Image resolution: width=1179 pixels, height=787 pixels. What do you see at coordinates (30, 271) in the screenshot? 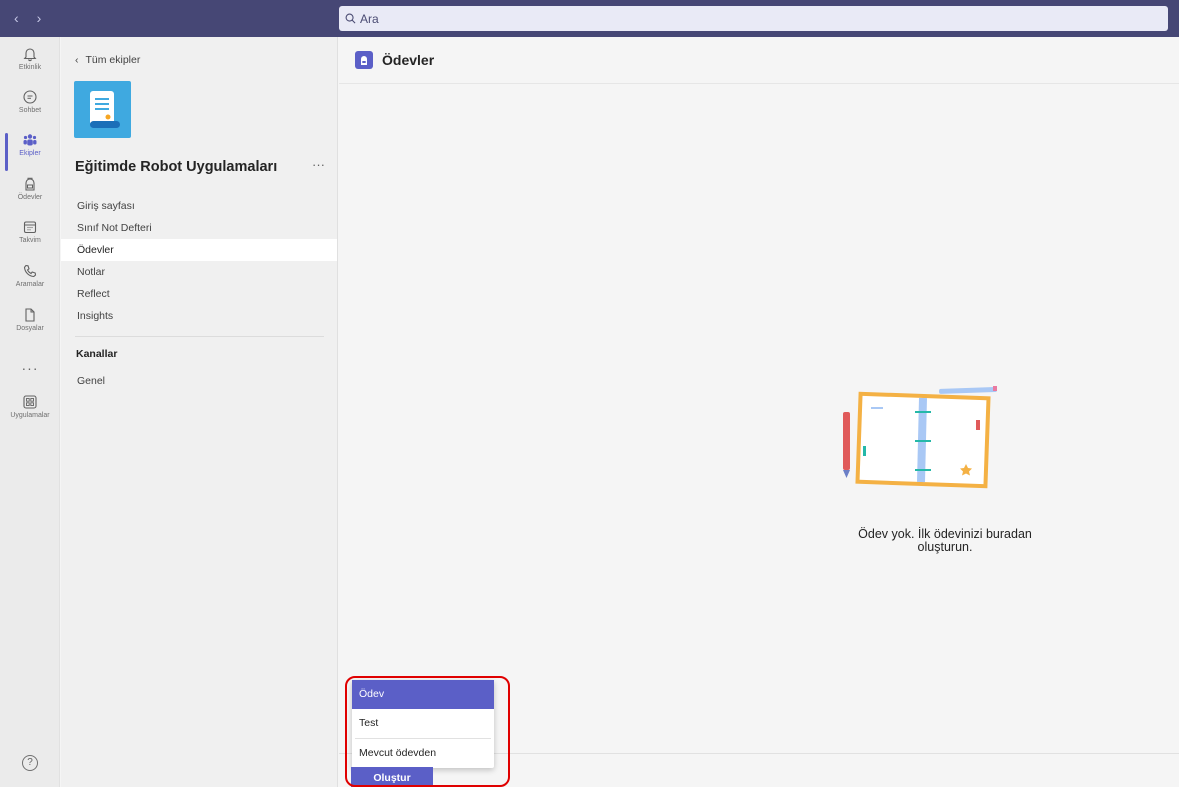
I see `phone-icon` at bounding box center [30, 271].